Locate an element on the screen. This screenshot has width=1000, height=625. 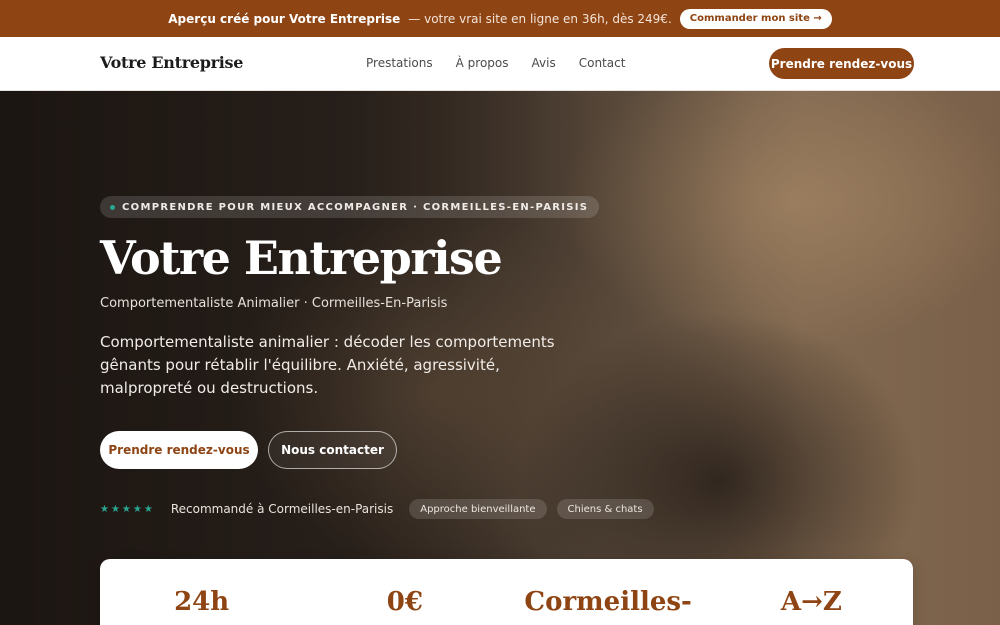
stats-card: 24h 0€ Cormeilles- A→Z is located at coordinates (506, 592).